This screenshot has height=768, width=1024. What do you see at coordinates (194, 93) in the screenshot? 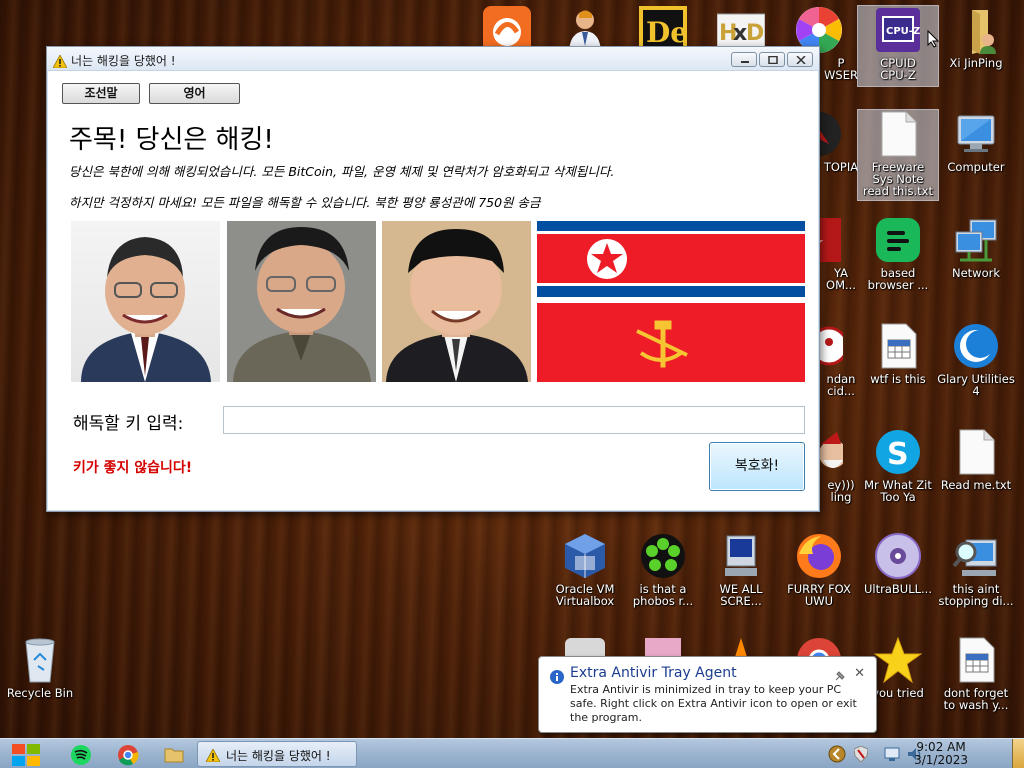
I see `english-language-button: 영어` at bounding box center [194, 93].